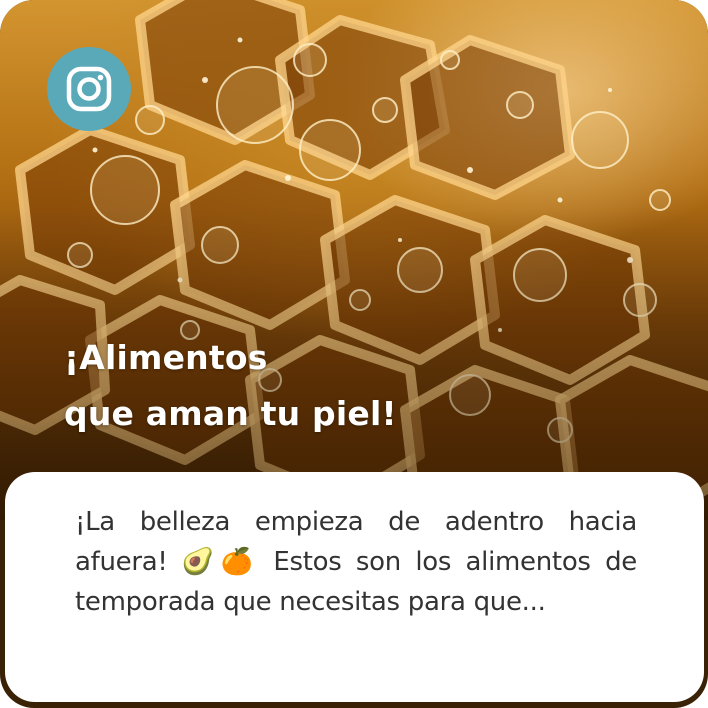  I want to click on instagram-icon, so click(89, 89).